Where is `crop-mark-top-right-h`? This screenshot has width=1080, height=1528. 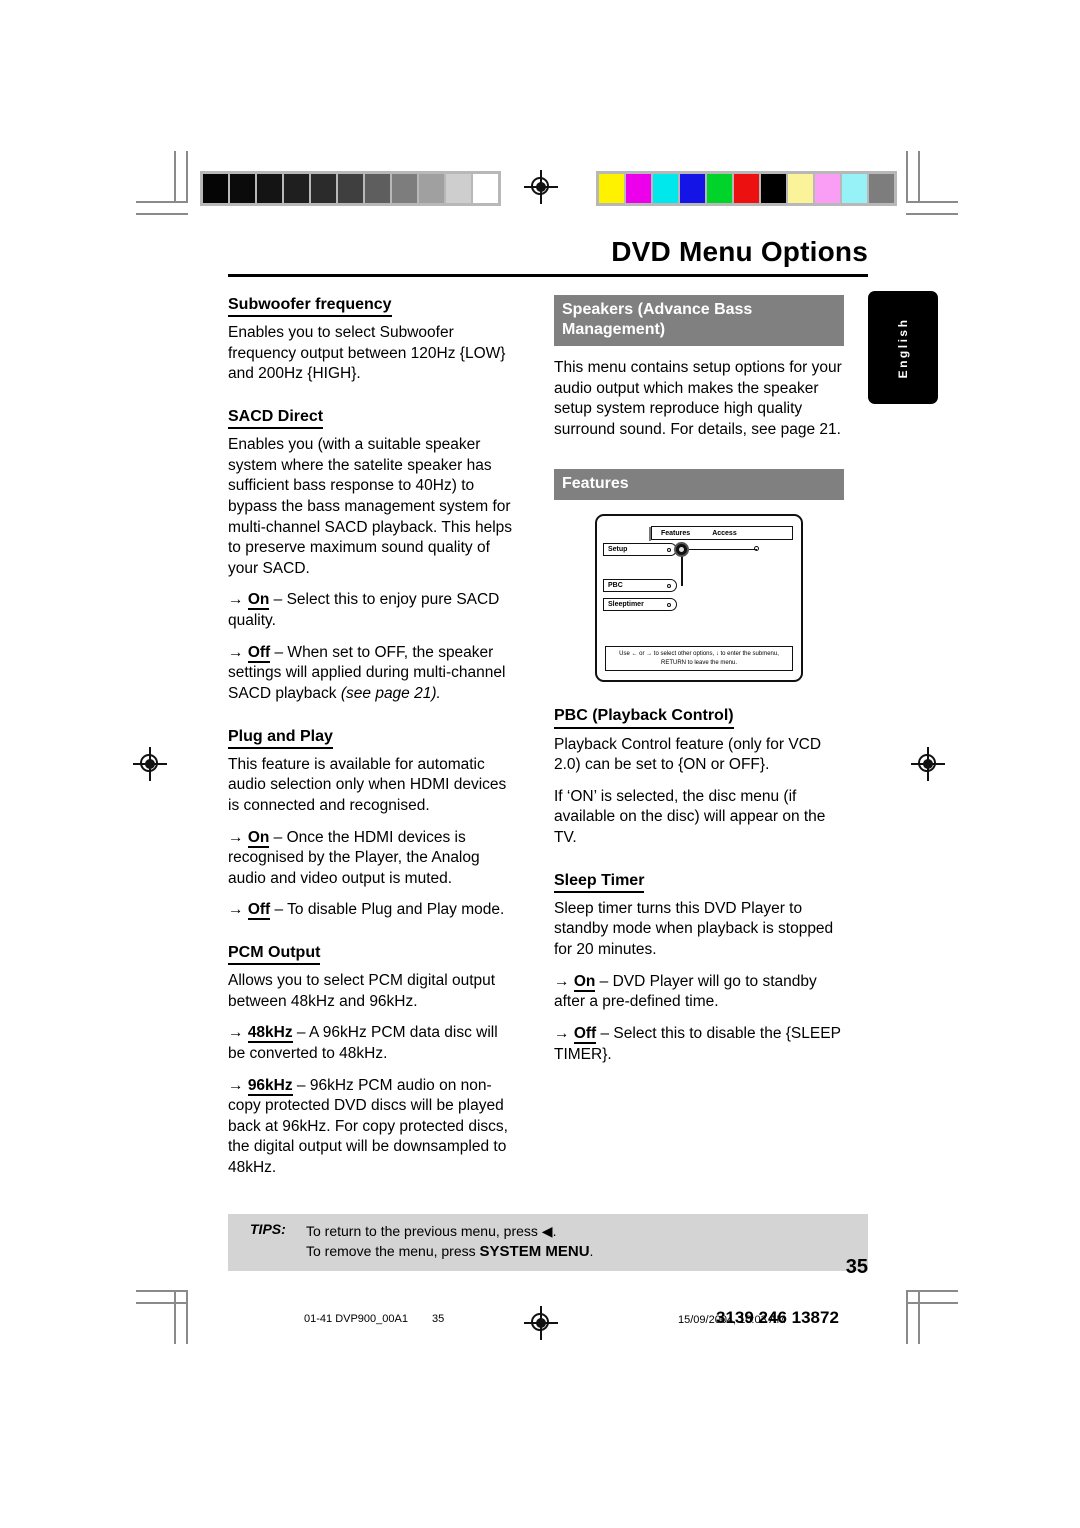
crop-mark-top-right-h is located at coordinates (932, 202).